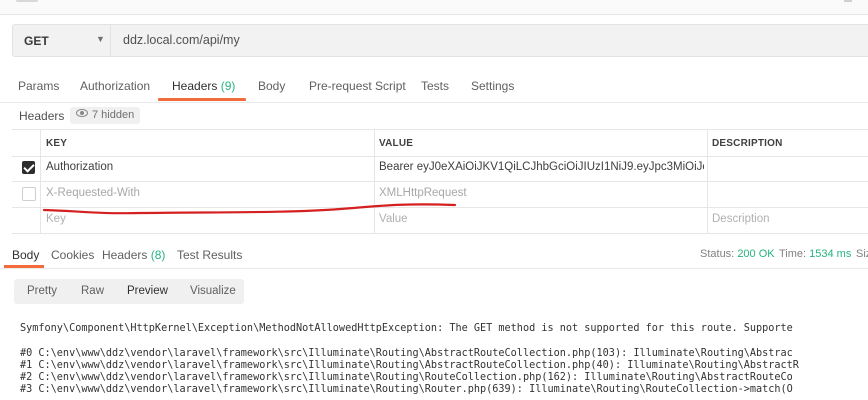 The width and height of the screenshot is (868, 400). Describe the element at coordinates (440, 143) in the screenshot. I see `table-header-row: KEY VALUE DESCRIPTION` at that location.